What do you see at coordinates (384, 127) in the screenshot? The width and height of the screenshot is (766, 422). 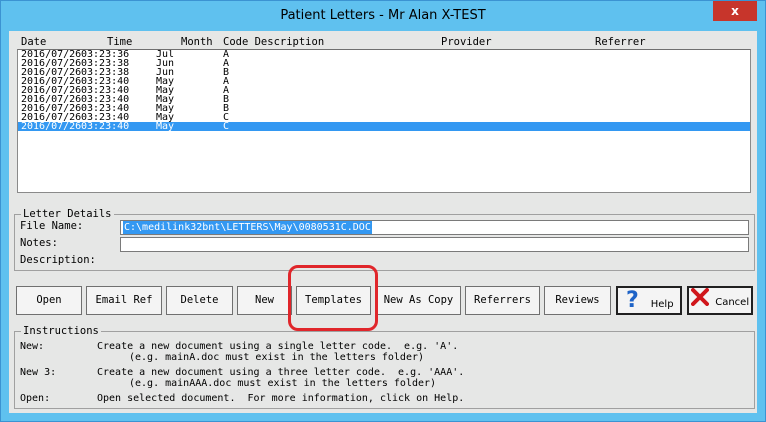 I see `list-item-selected: 2016/07/26 03:23:40 May C` at bounding box center [384, 127].